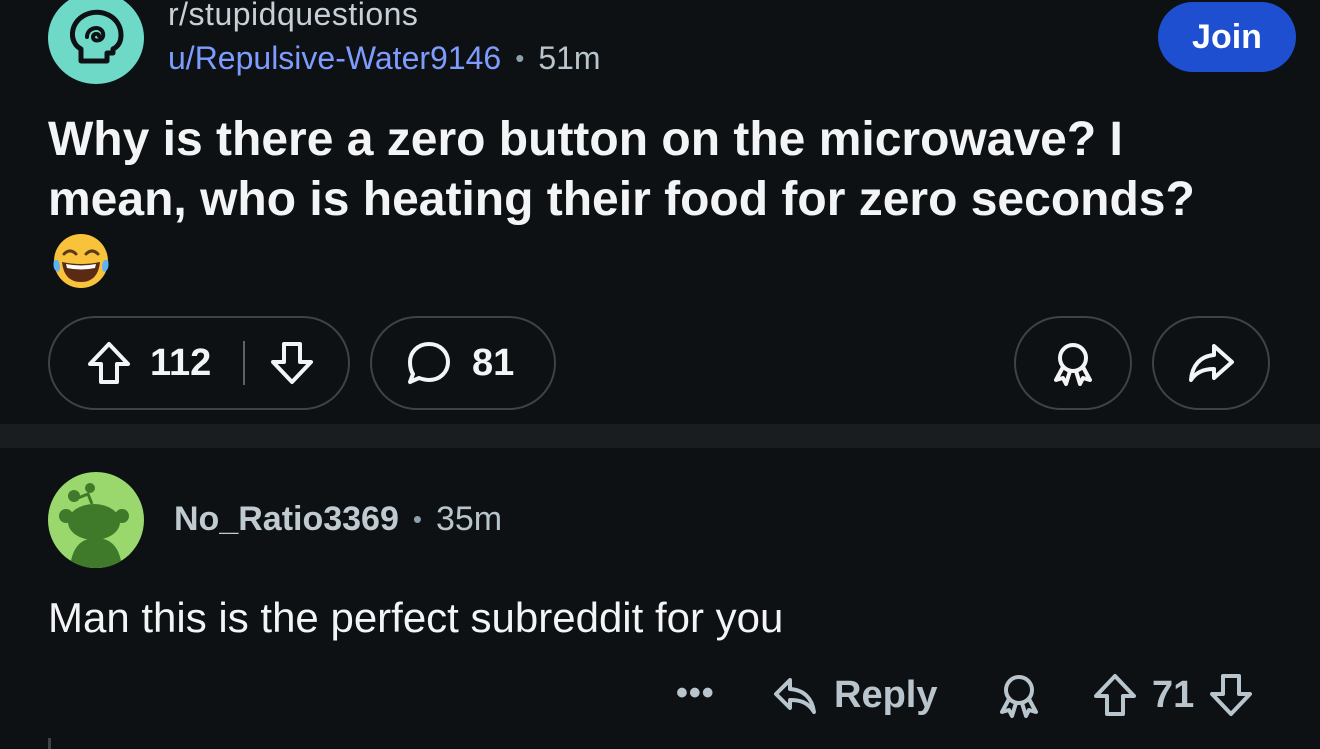 The width and height of the screenshot is (1320, 749). I want to click on post-meta: u/Repulsive-Water9146 • 51m, so click(384, 58).